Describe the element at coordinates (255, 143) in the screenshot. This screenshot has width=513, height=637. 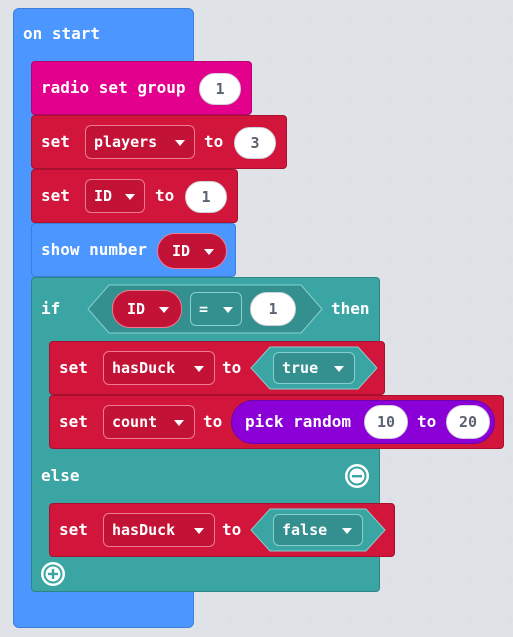
I see `players-value: 3` at that location.